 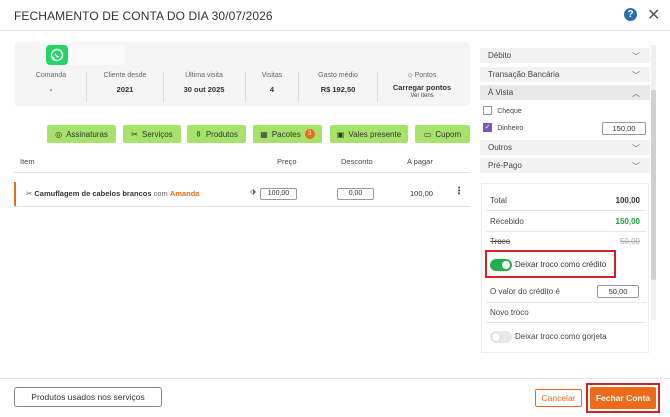 I want to click on section-label: Transação Bancária, so click(x=524, y=74).